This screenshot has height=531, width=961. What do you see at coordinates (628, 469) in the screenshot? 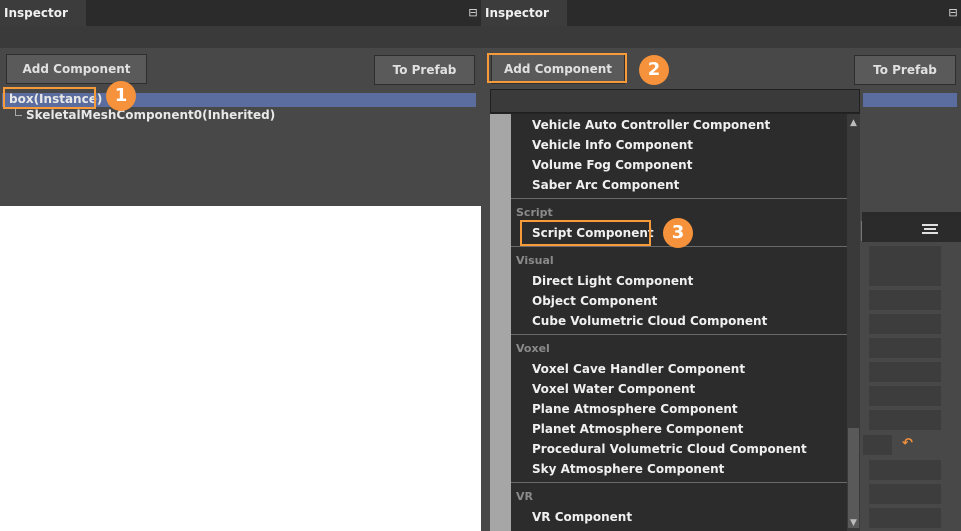
I see `list-item-sky-atmosphere: Sky Atmosphere Component` at bounding box center [628, 469].